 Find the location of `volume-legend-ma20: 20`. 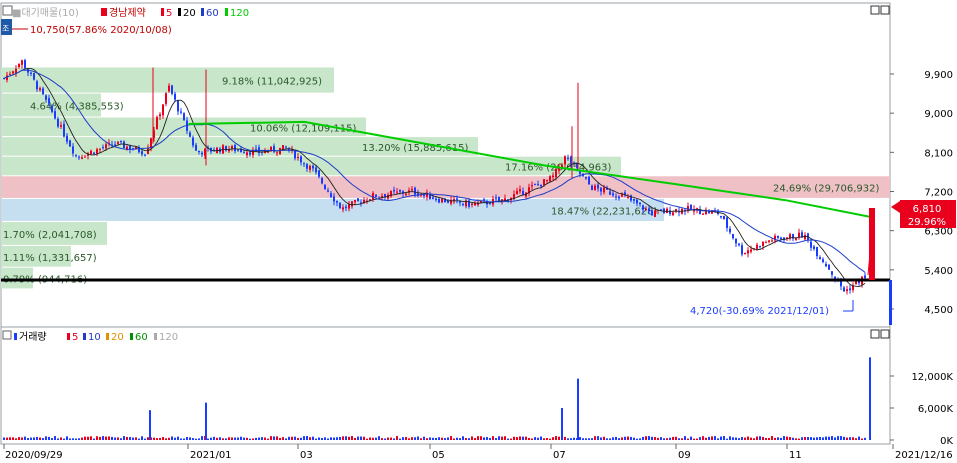

volume-legend-ma20: 20 is located at coordinates (117, 337).